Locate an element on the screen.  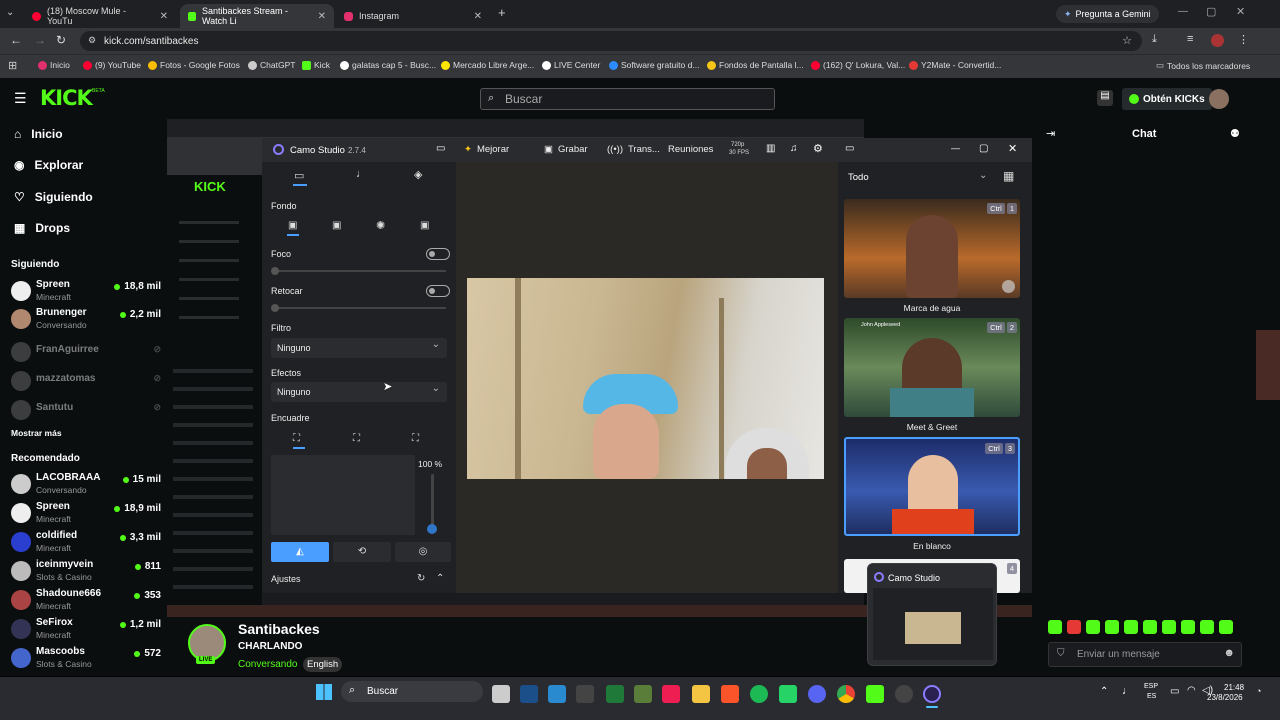
folder-icon is located at coordinates (701, 694).